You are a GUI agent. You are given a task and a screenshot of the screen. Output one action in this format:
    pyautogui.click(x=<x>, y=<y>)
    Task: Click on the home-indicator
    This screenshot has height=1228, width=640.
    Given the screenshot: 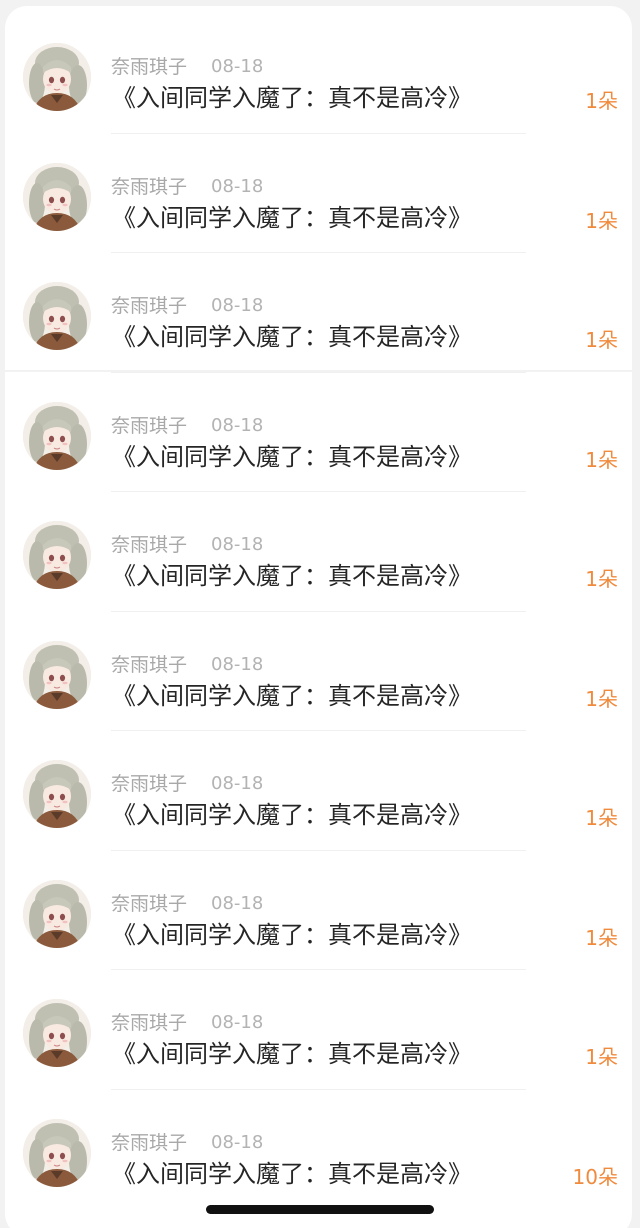 What is the action you would take?
    pyautogui.click(x=320, y=1209)
    